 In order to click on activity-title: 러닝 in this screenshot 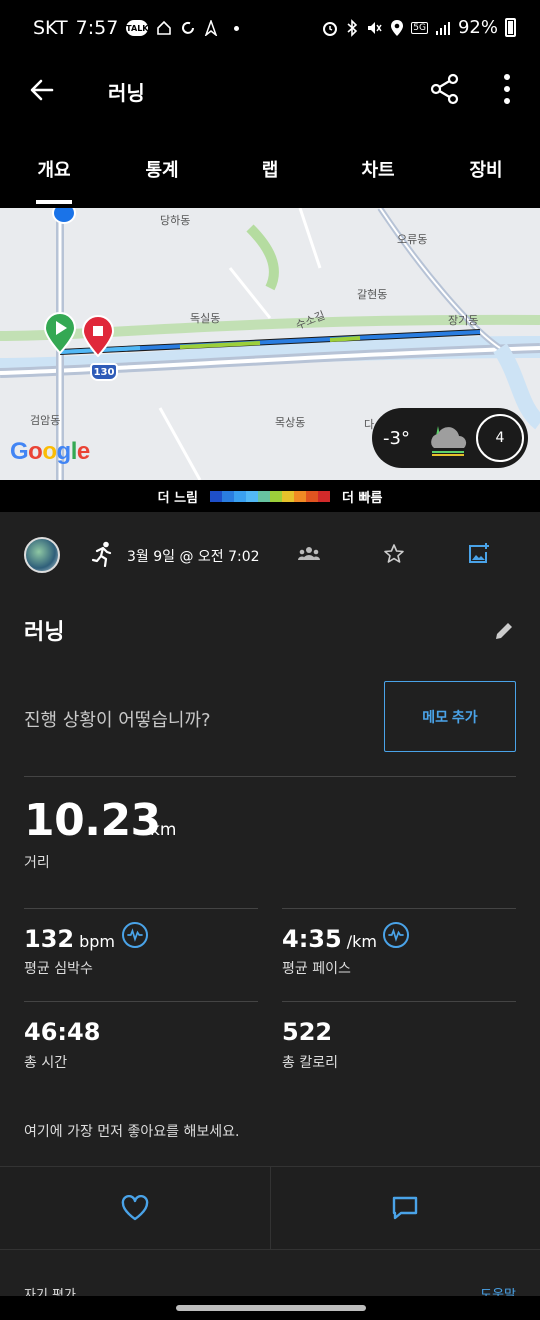, I will do `click(44, 632)`.